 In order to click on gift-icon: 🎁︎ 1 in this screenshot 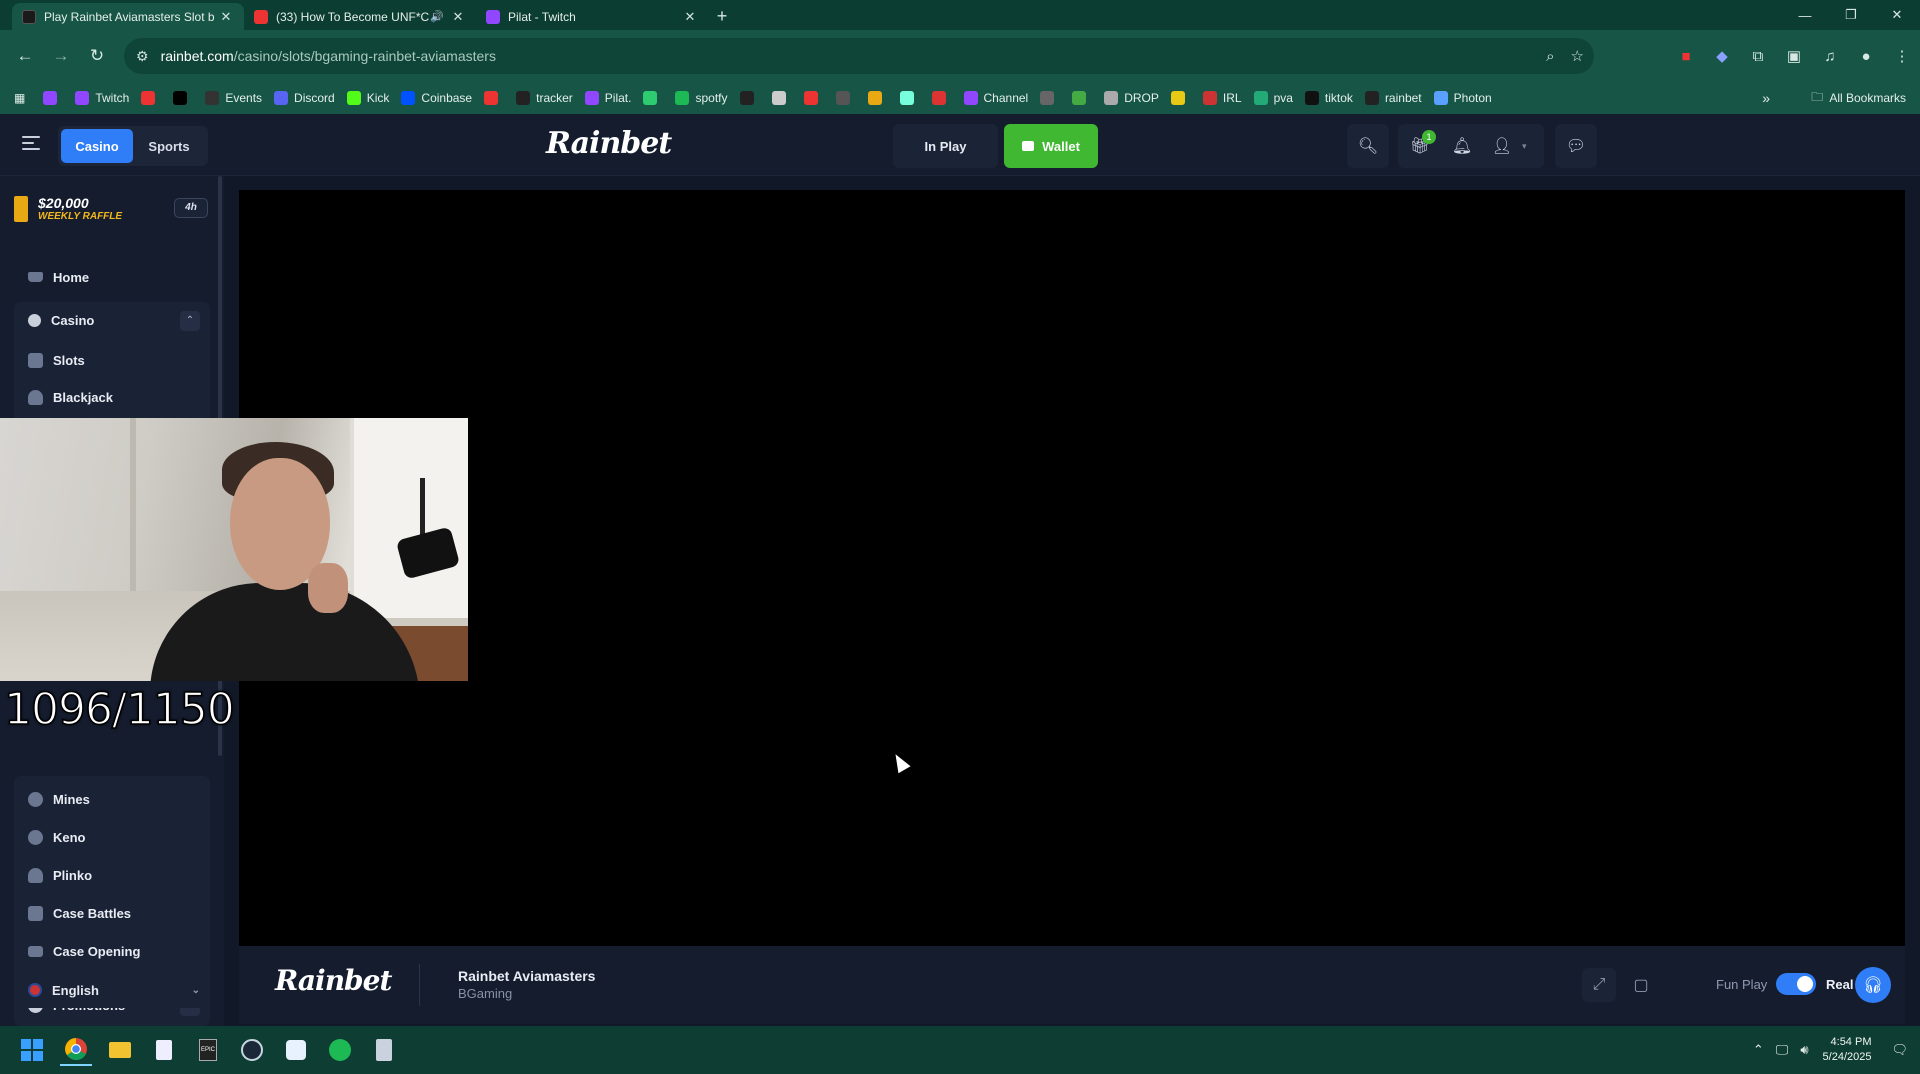, I will do `click(1420, 143)`.